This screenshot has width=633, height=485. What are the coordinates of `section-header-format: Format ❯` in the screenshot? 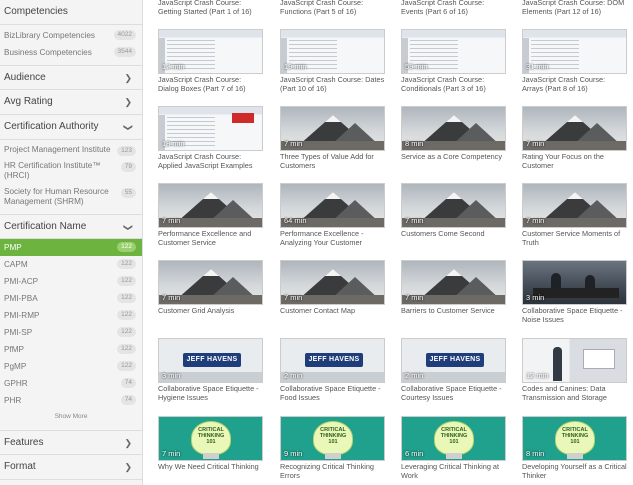 It's located at (71, 468).